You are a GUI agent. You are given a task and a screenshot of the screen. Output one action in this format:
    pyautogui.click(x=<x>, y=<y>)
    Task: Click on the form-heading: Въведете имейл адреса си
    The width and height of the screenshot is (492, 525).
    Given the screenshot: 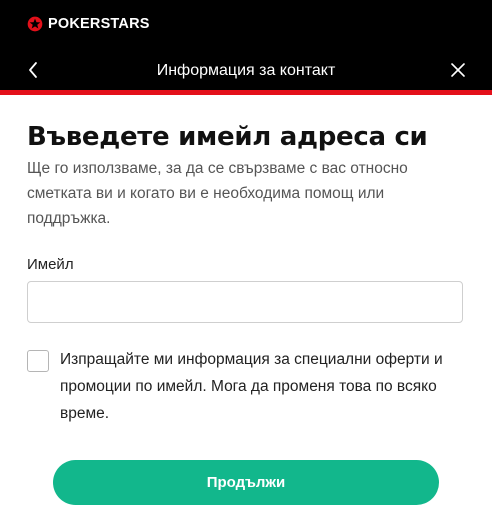 What is the action you would take?
    pyautogui.click(x=227, y=137)
    